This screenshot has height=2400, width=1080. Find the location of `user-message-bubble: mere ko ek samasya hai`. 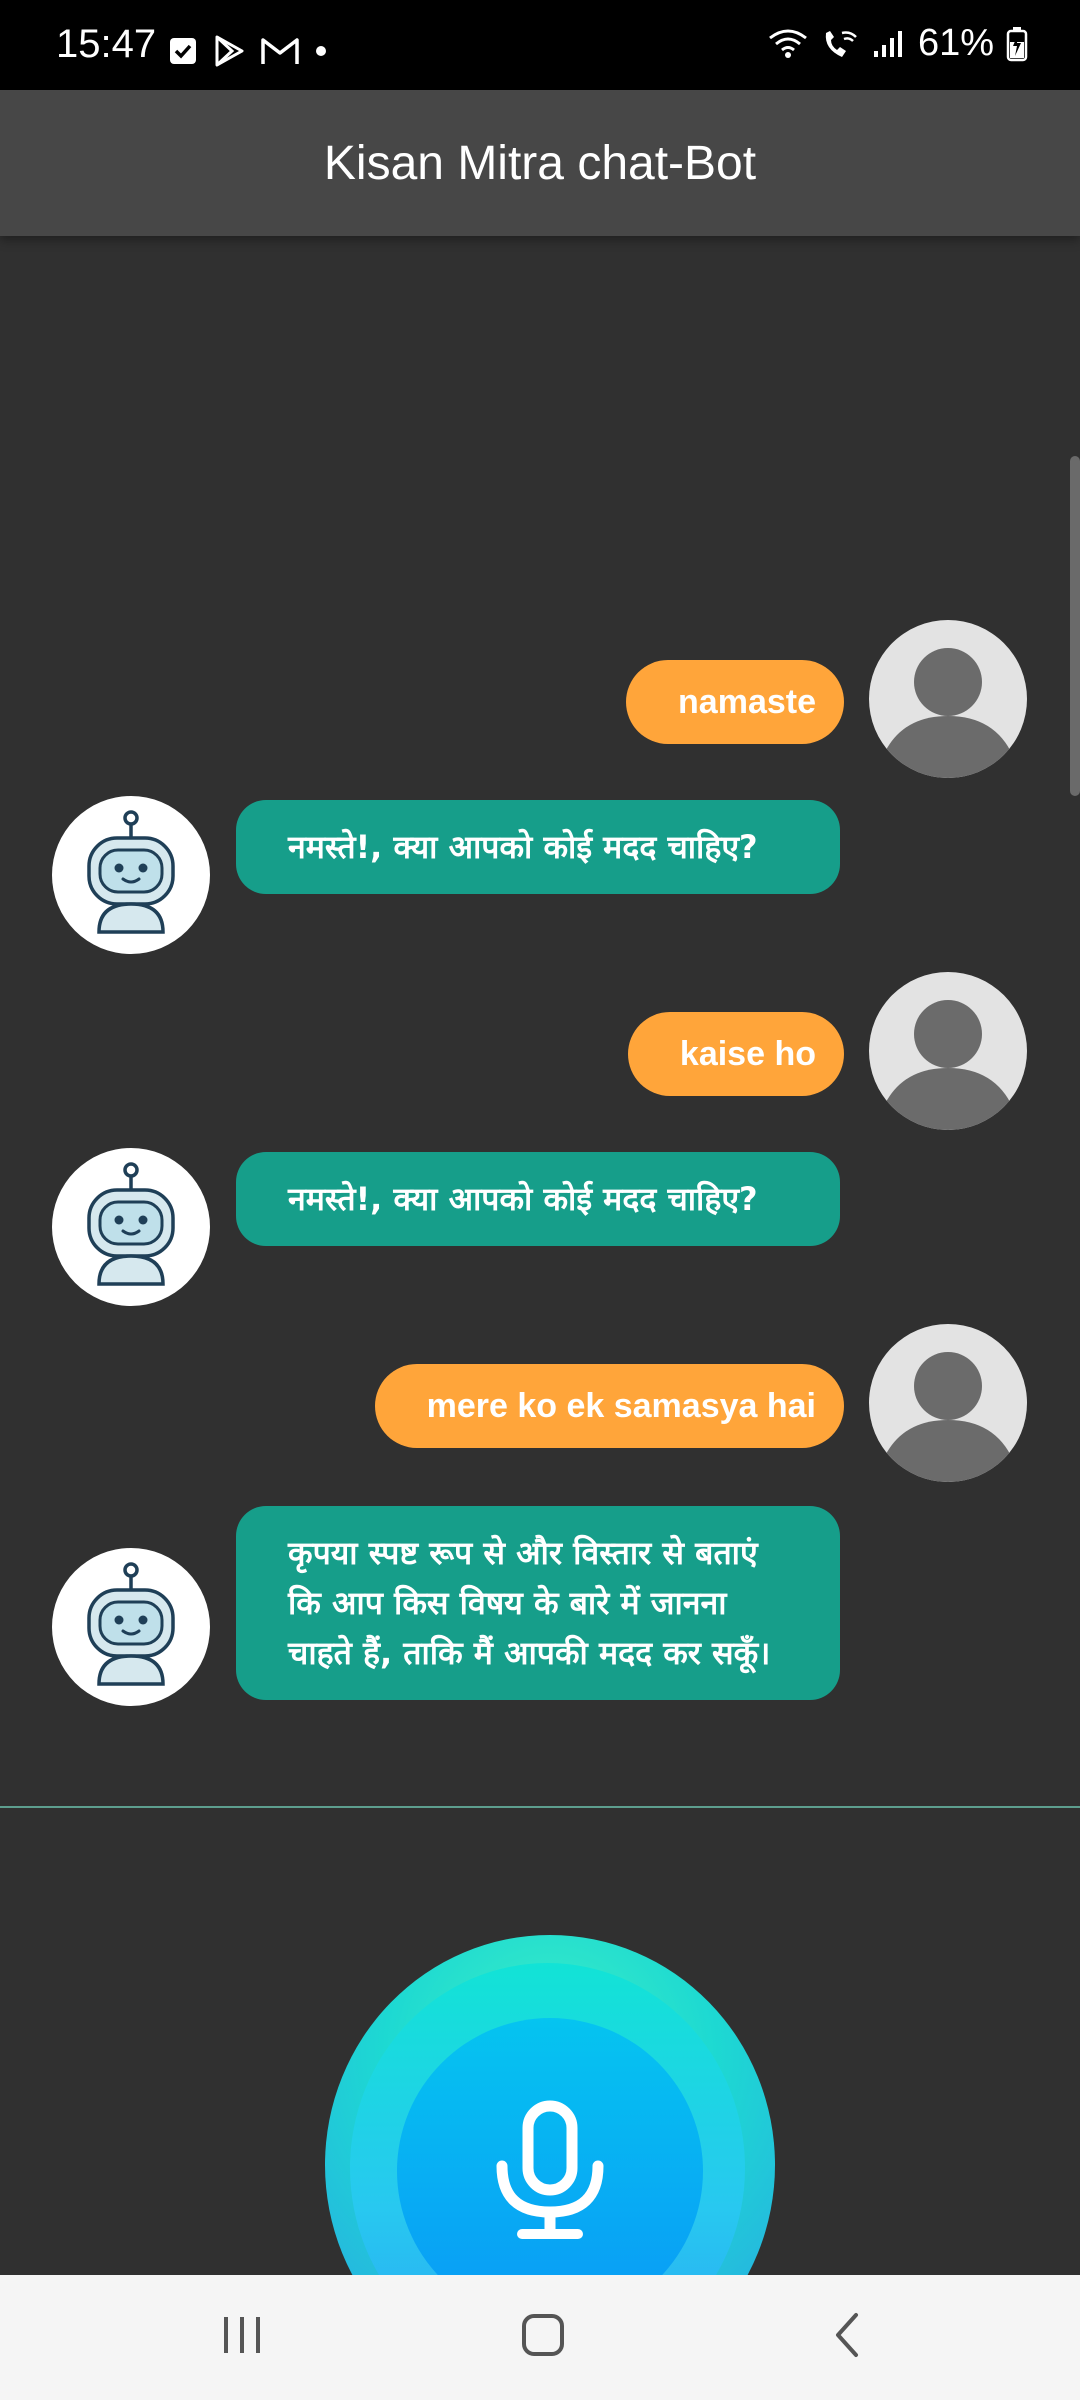

user-message-bubble: mere ko ek samasya hai is located at coordinates (609, 1406).